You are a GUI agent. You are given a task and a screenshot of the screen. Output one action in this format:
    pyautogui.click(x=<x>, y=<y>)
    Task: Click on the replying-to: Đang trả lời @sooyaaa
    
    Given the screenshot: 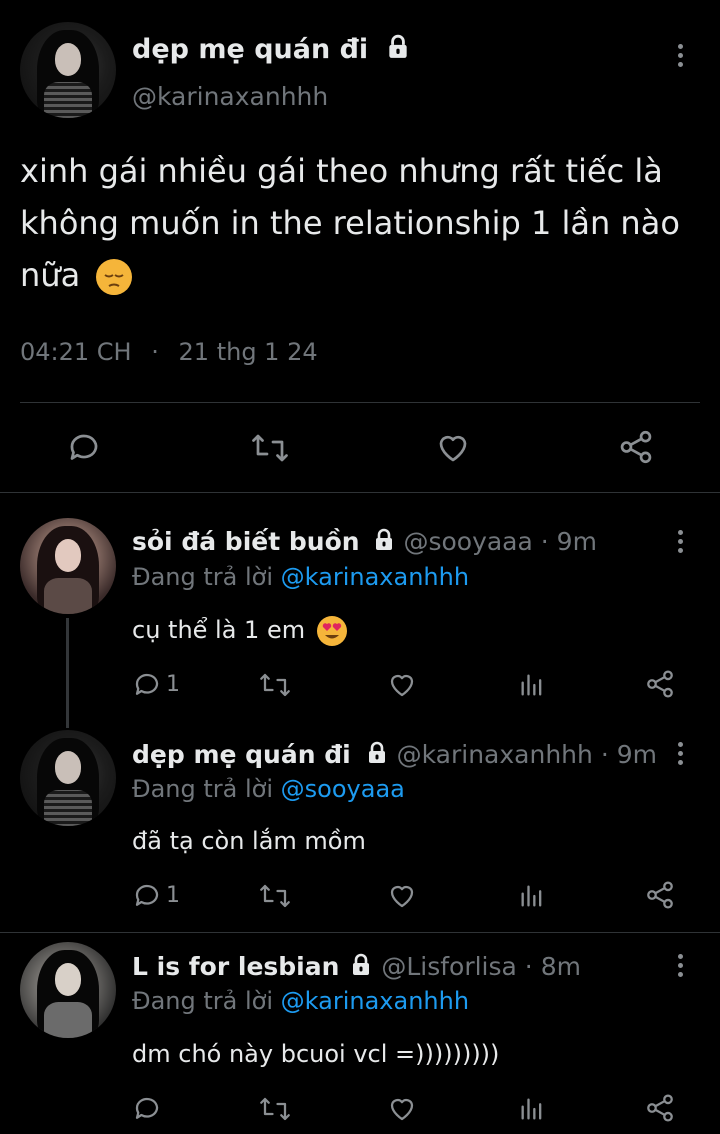 What is the action you would take?
    pyautogui.click(x=268, y=789)
    